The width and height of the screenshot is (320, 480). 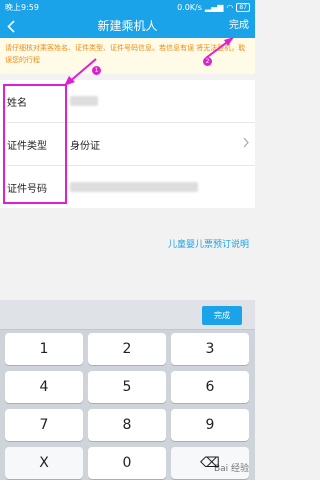 What do you see at coordinates (96, 70) in the screenshot?
I see `annotation-badge-1: 1` at bounding box center [96, 70].